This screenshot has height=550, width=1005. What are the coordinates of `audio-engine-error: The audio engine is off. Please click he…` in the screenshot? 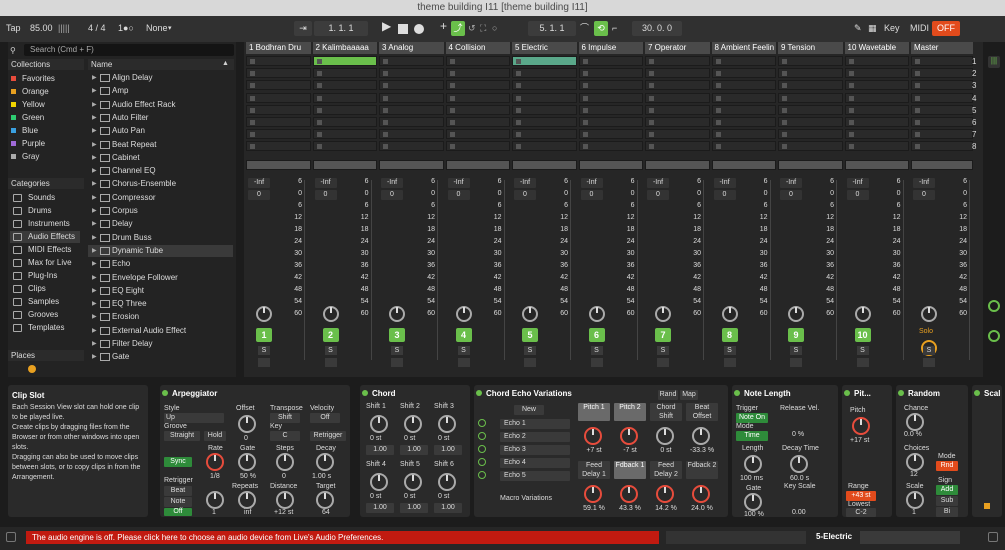 It's located at (342, 537).